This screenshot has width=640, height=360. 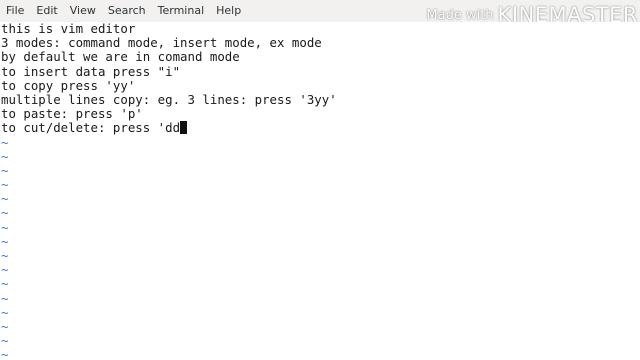 I want to click on menu-search: Search, so click(x=127, y=11).